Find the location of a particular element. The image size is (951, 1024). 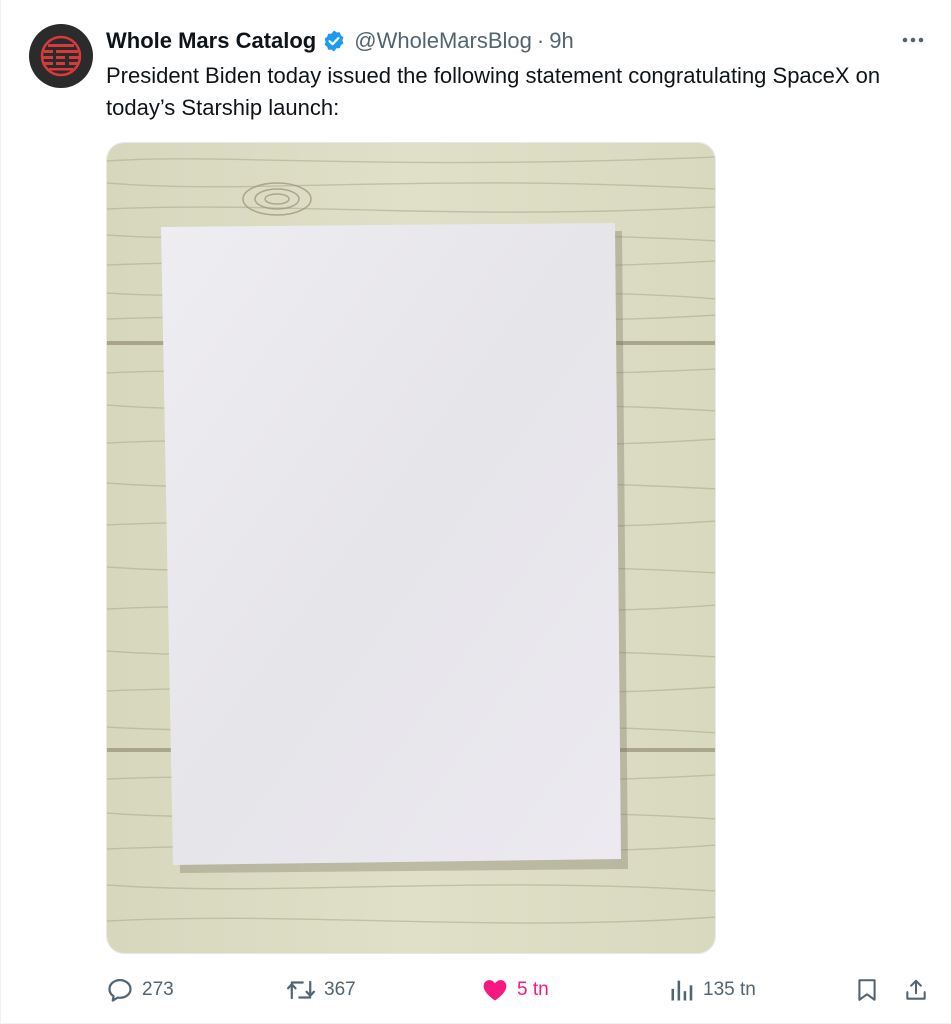

author-name: Whole Mars Catalog is located at coordinates (211, 41).